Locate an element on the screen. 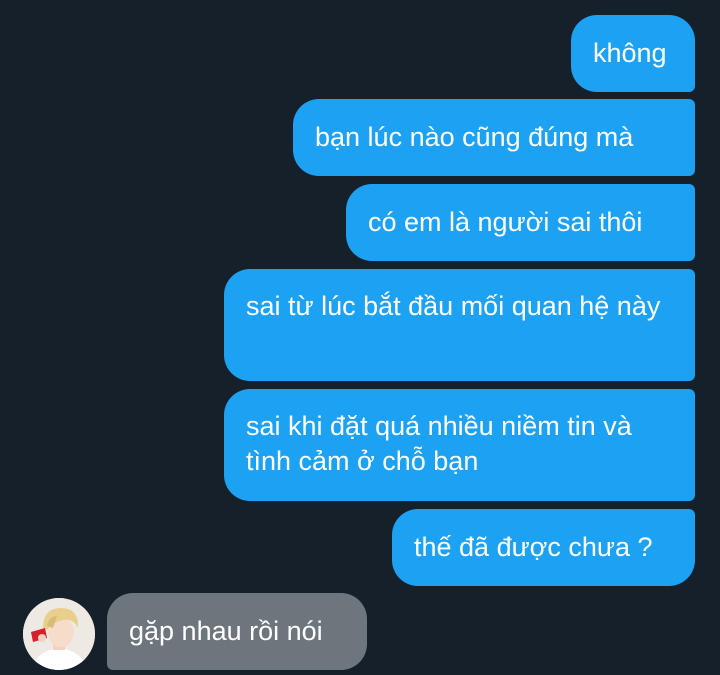  avatar-image is located at coordinates (59, 634).